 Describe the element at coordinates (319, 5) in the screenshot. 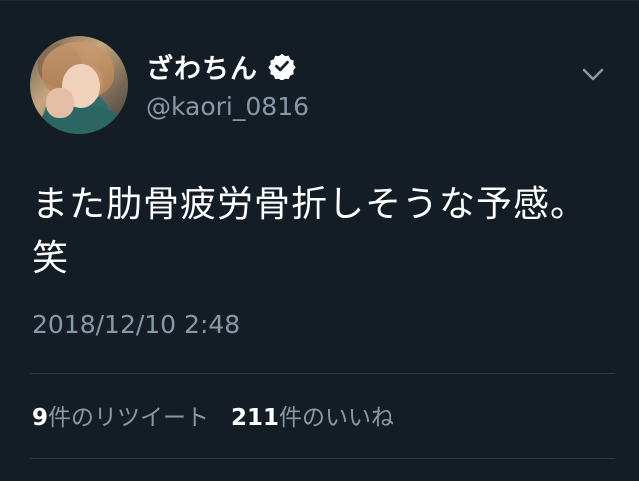

I see `top-border` at that location.